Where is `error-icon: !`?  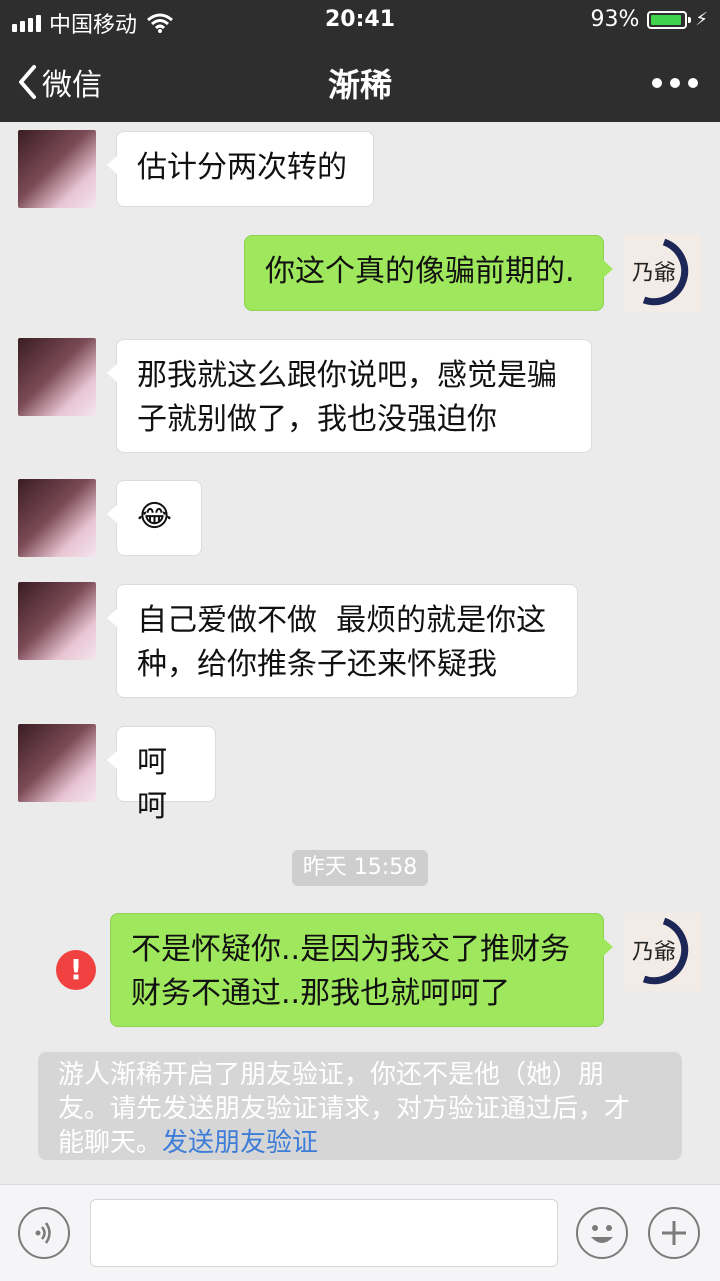
error-icon: ! is located at coordinates (76, 970).